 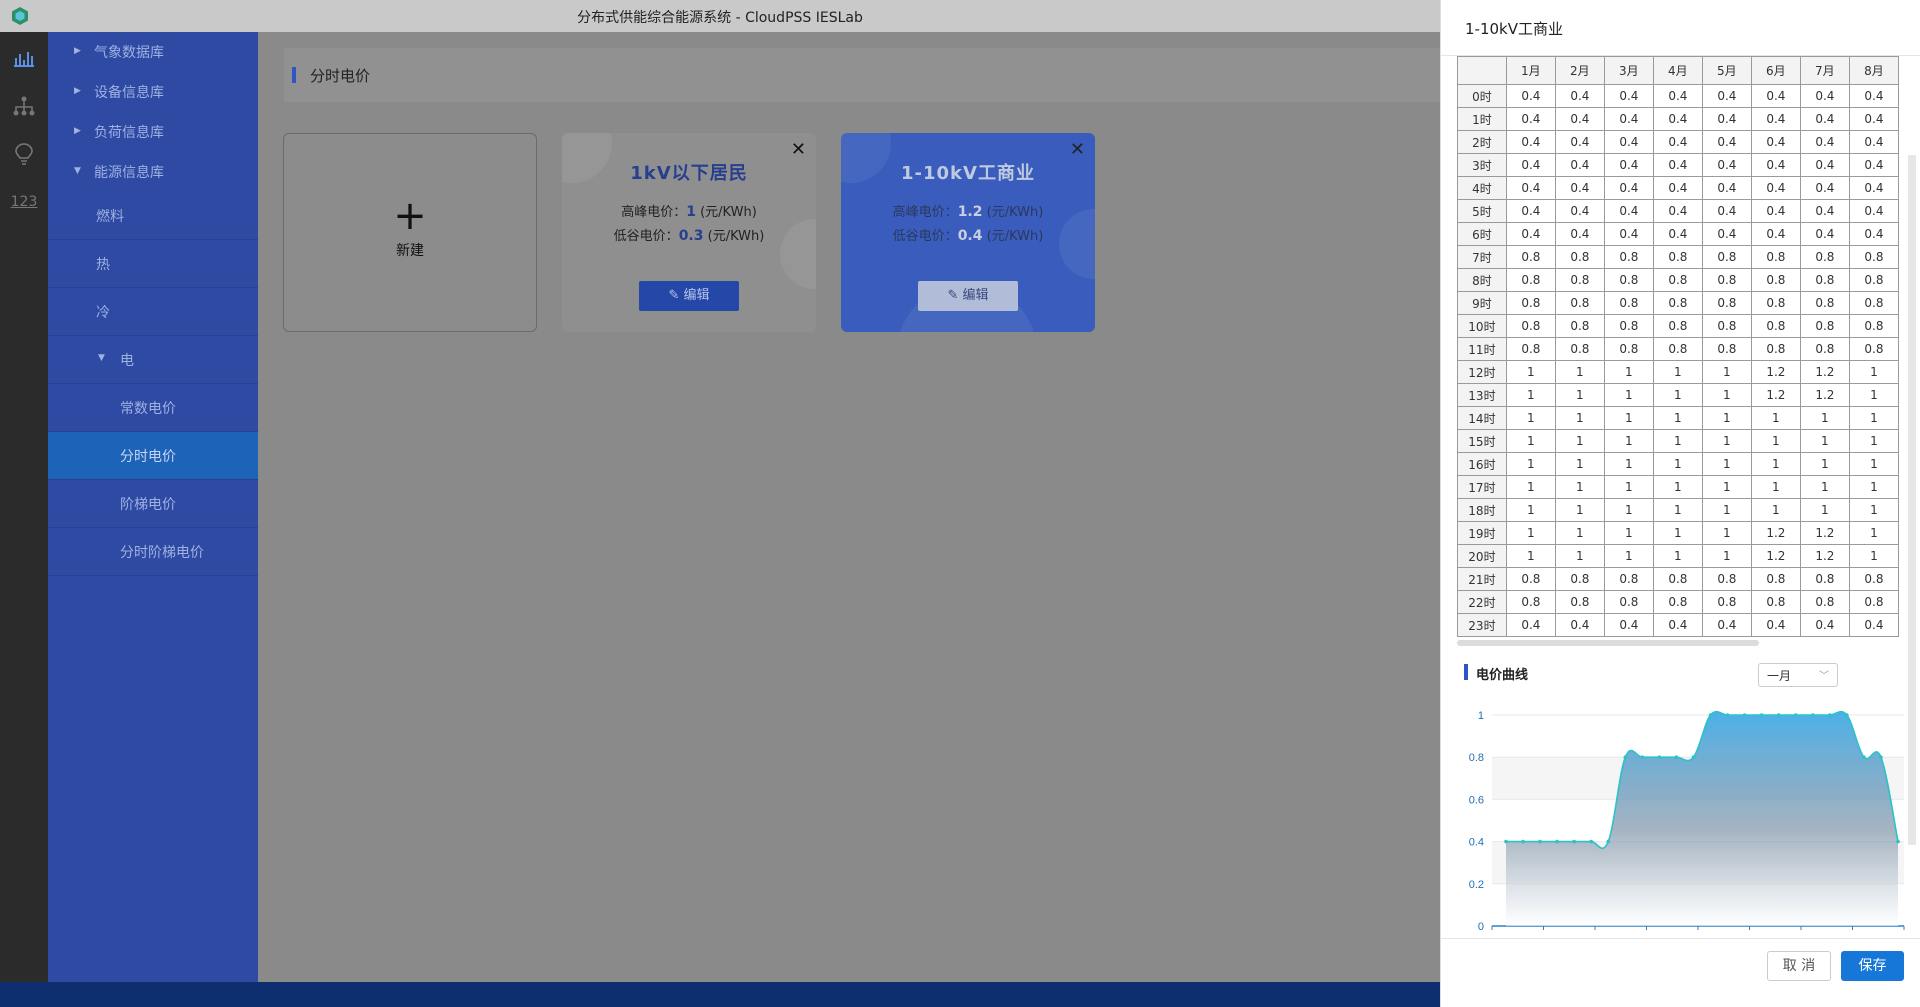 I want to click on month-select: 一月 ﹀, so click(x=1798, y=675).